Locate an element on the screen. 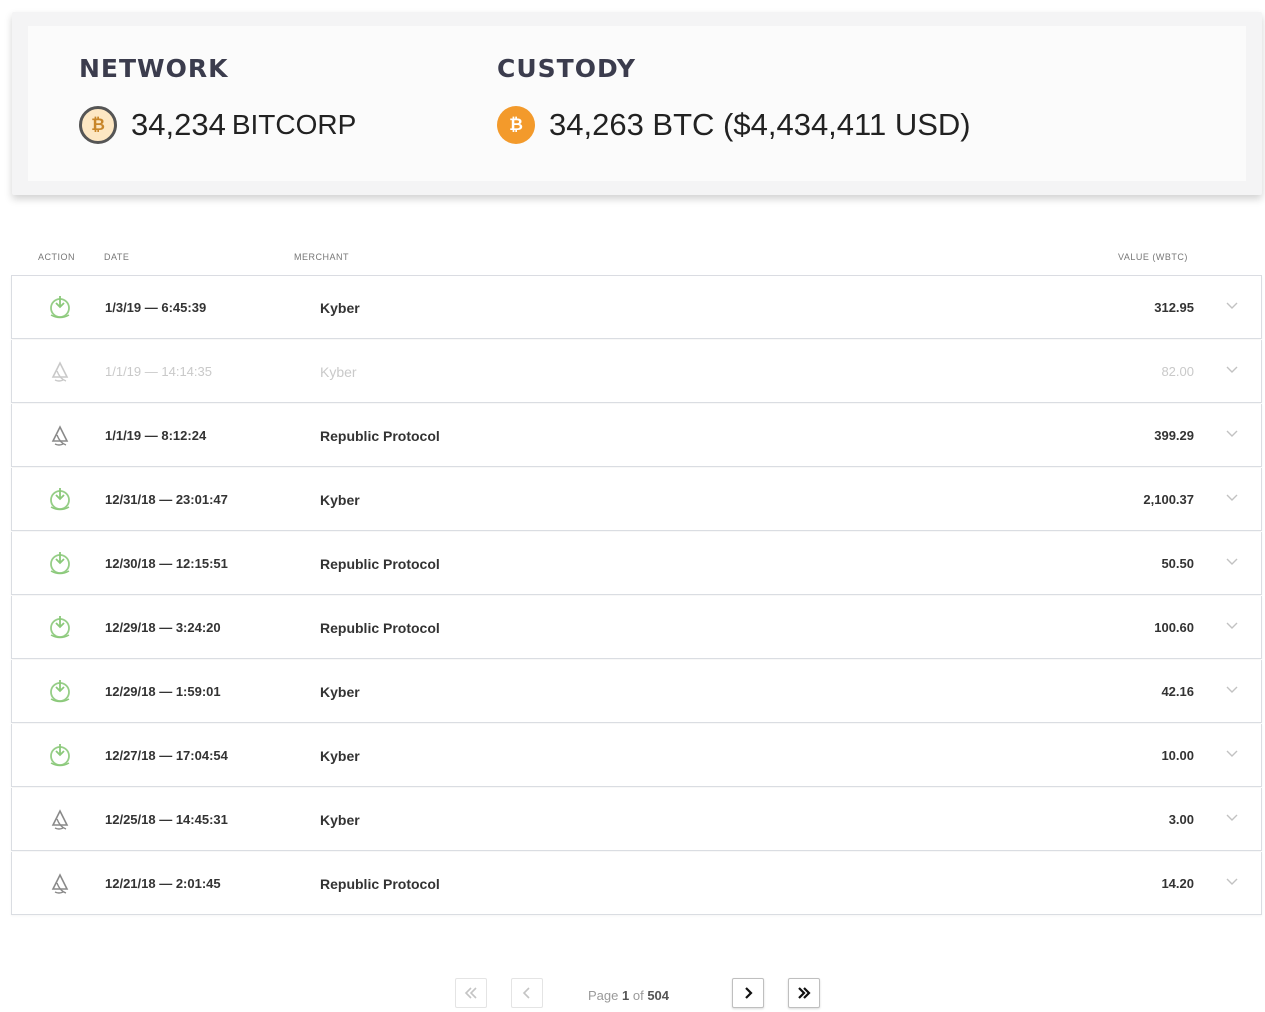 This screenshot has height=1012, width=1265. table-row: 1/1/19 — 14:14:35 Kyber 82.00 is located at coordinates (636, 371).